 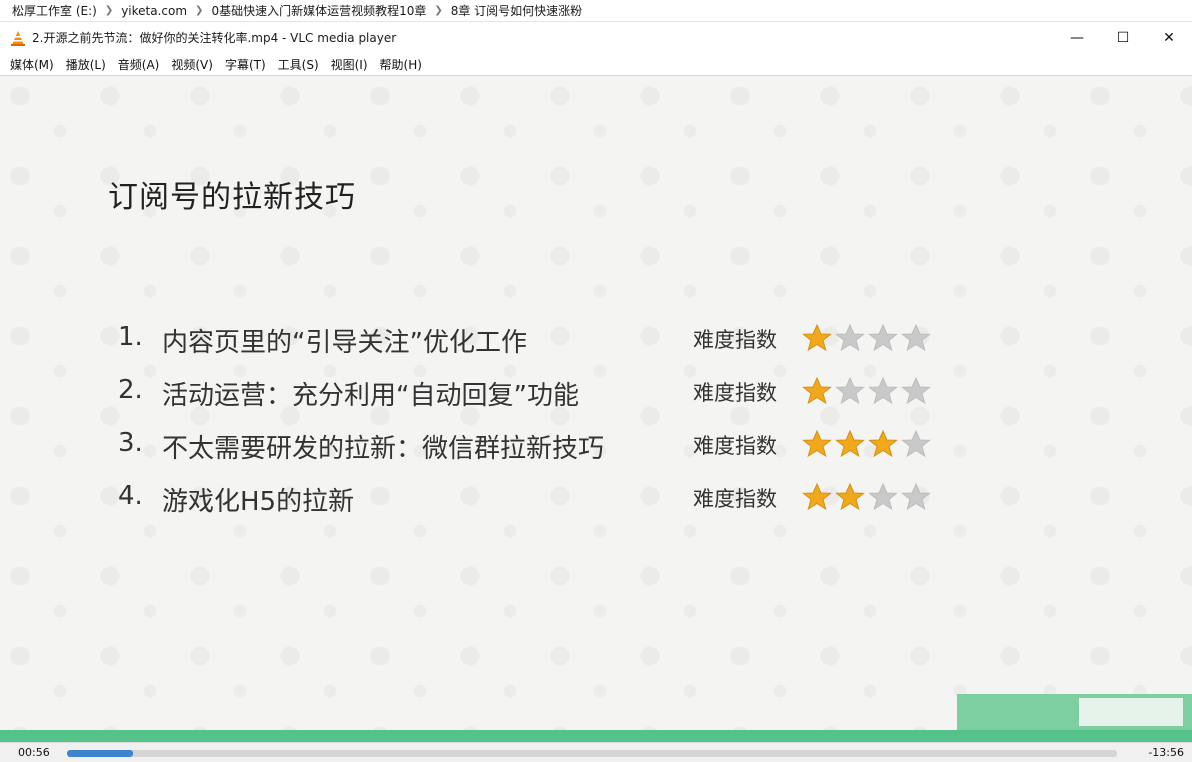 What do you see at coordinates (130, 496) in the screenshot?
I see `item-number: 4.` at bounding box center [130, 496].